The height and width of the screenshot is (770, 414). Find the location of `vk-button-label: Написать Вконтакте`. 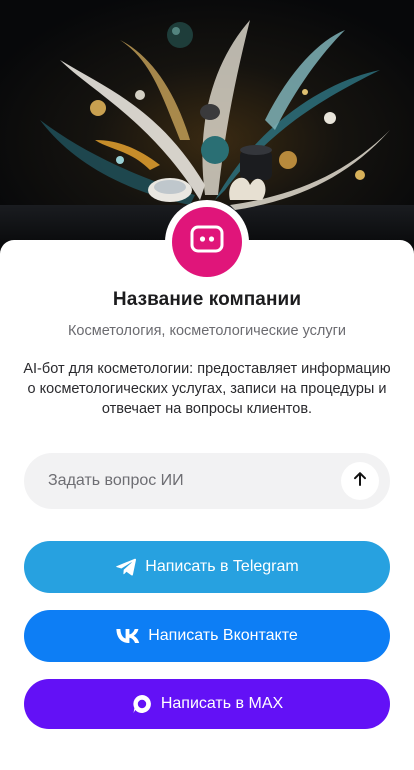

vk-button-label: Написать Вконтакте is located at coordinates (223, 635).